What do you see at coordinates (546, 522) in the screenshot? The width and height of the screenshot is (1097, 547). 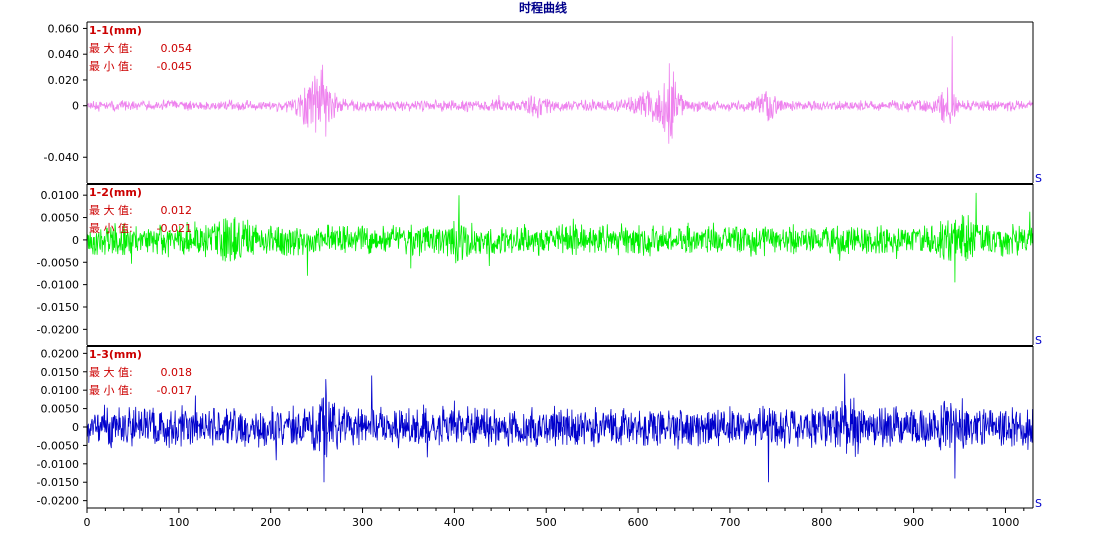 I see `x-tick-label: 500` at bounding box center [546, 522].